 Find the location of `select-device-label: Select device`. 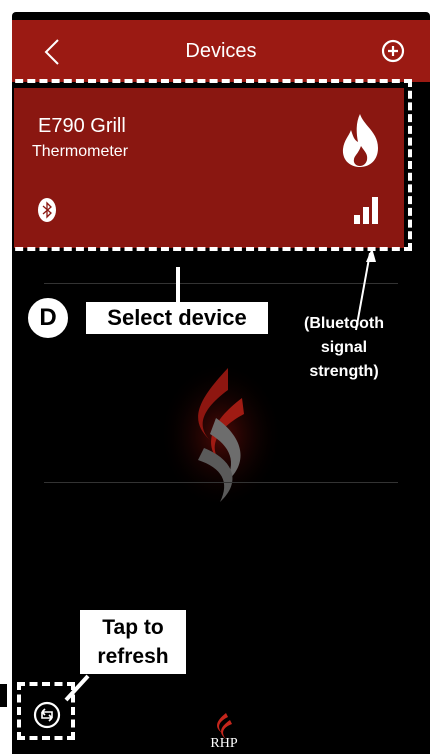

select-device-label: Select device is located at coordinates (177, 318).